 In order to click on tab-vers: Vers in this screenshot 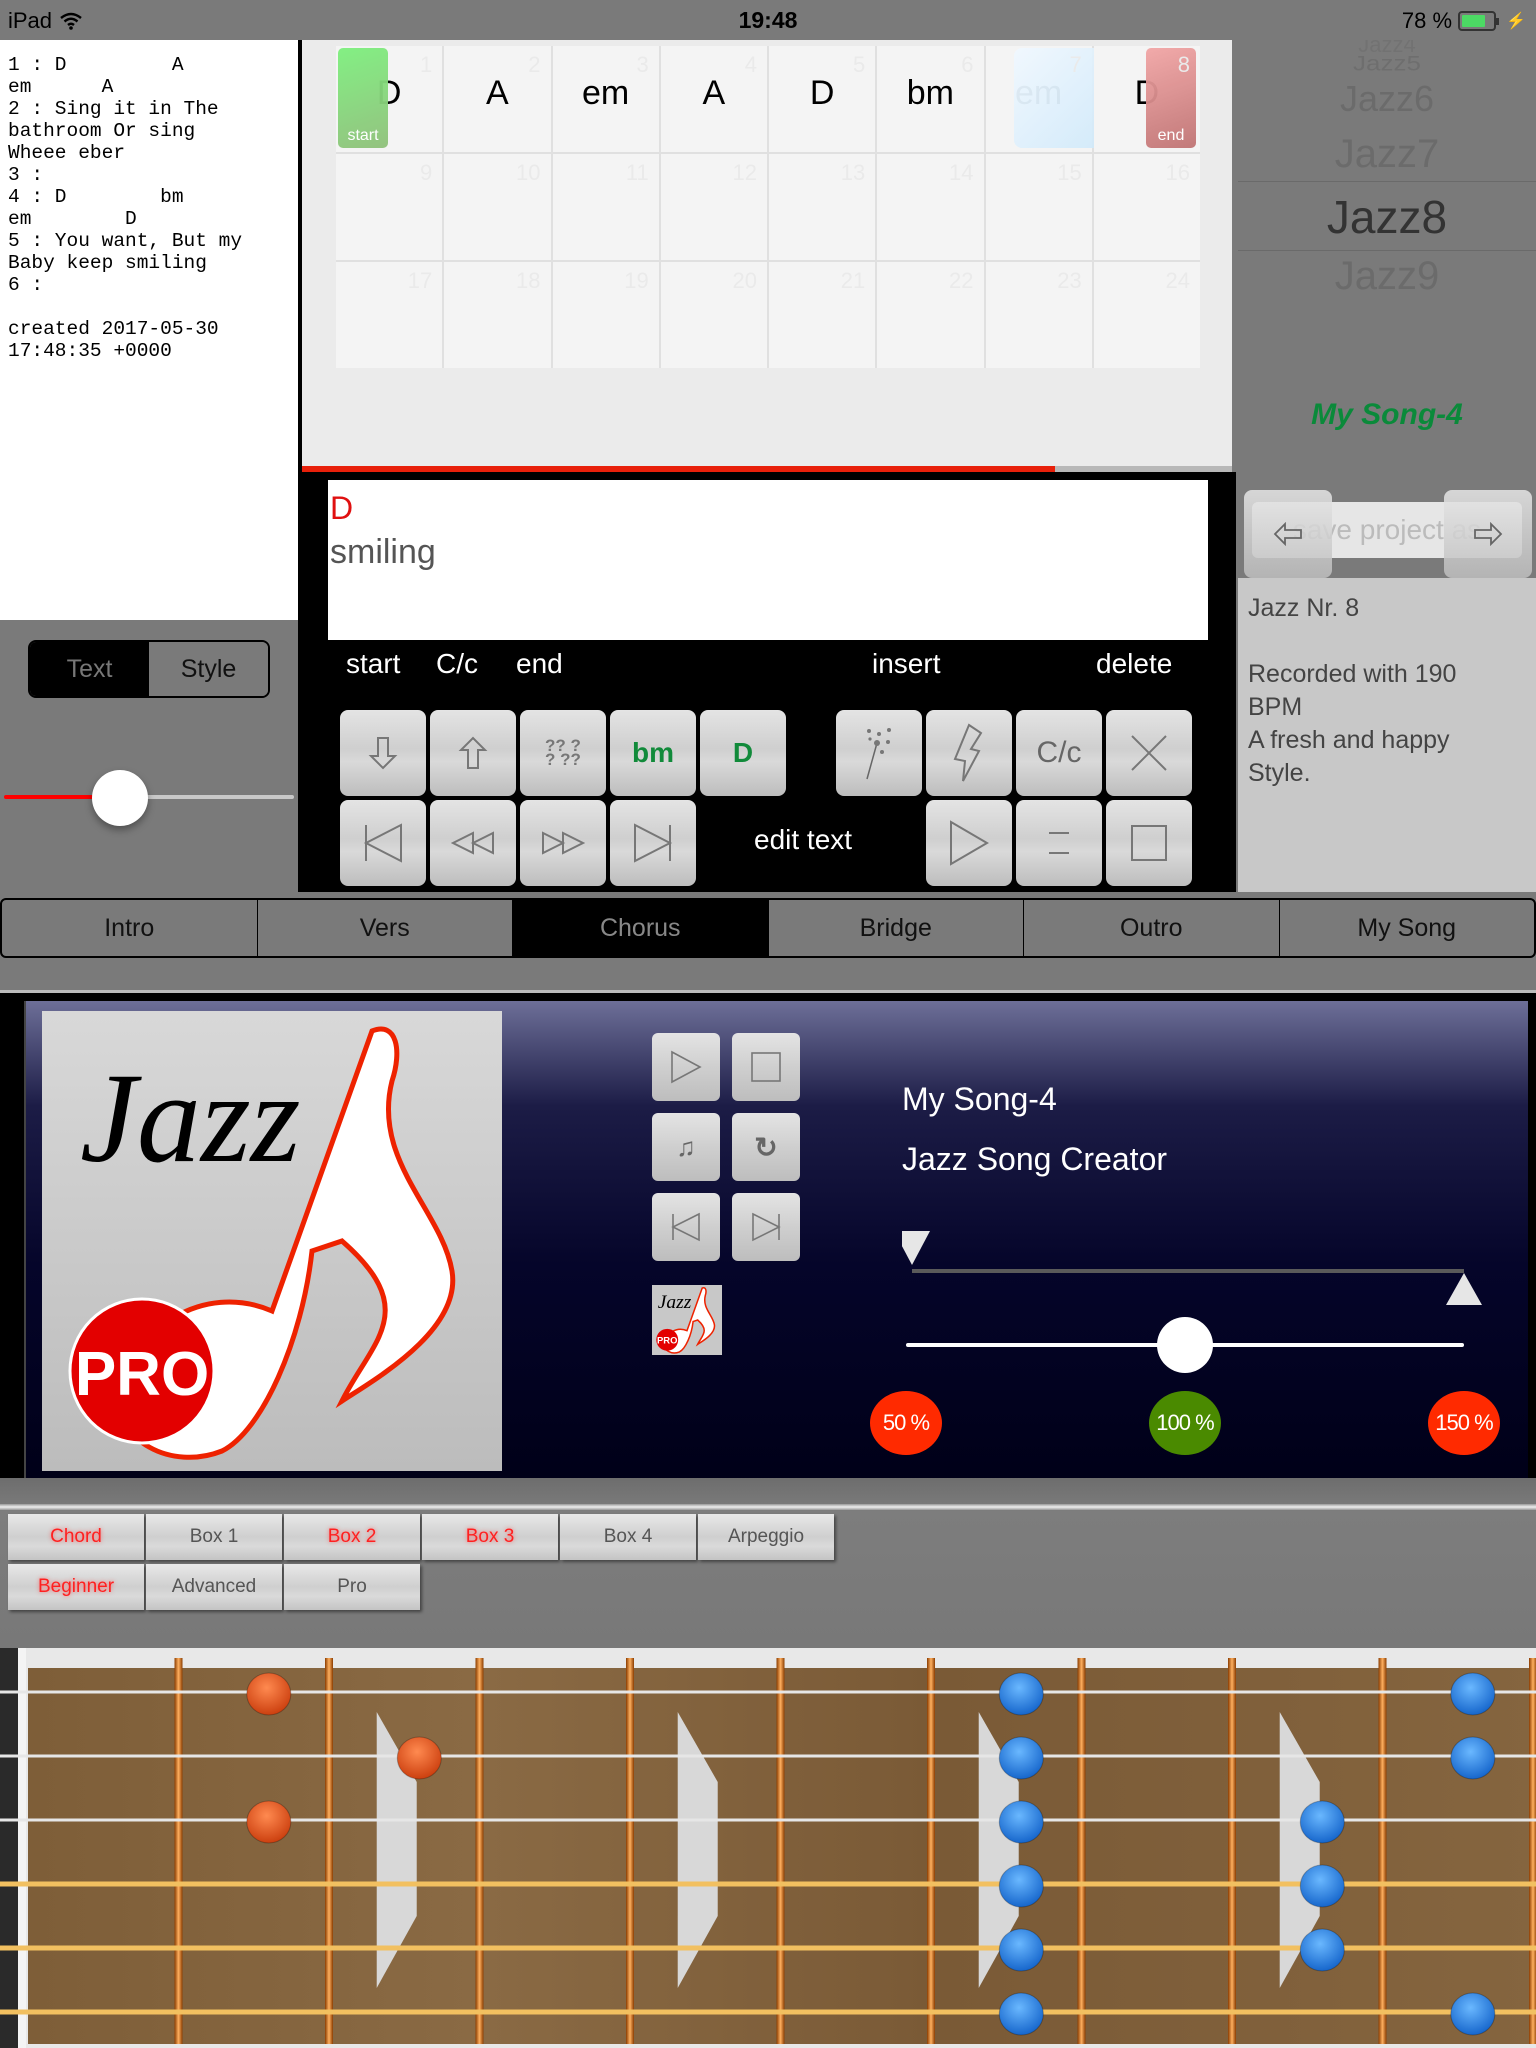, I will do `click(384, 928)`.